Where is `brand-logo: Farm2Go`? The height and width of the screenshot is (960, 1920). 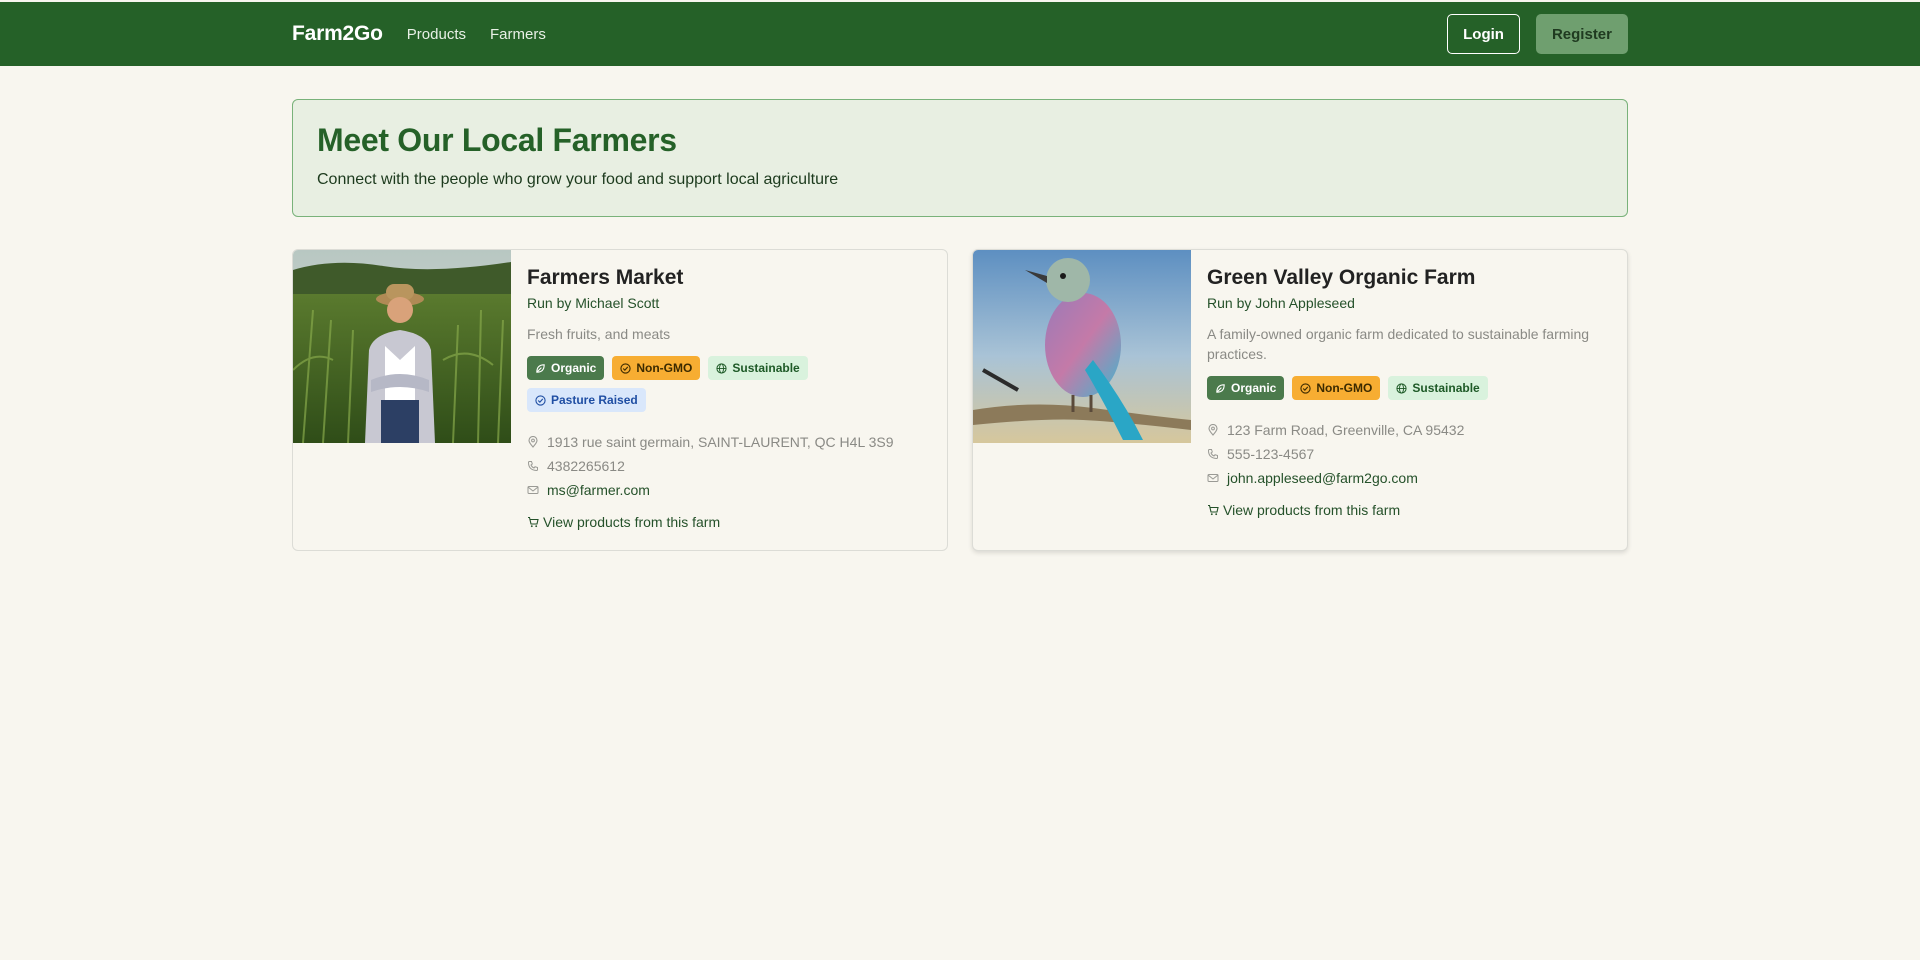 brand-logo: Farm2Go is located at coordinates (337, 34).